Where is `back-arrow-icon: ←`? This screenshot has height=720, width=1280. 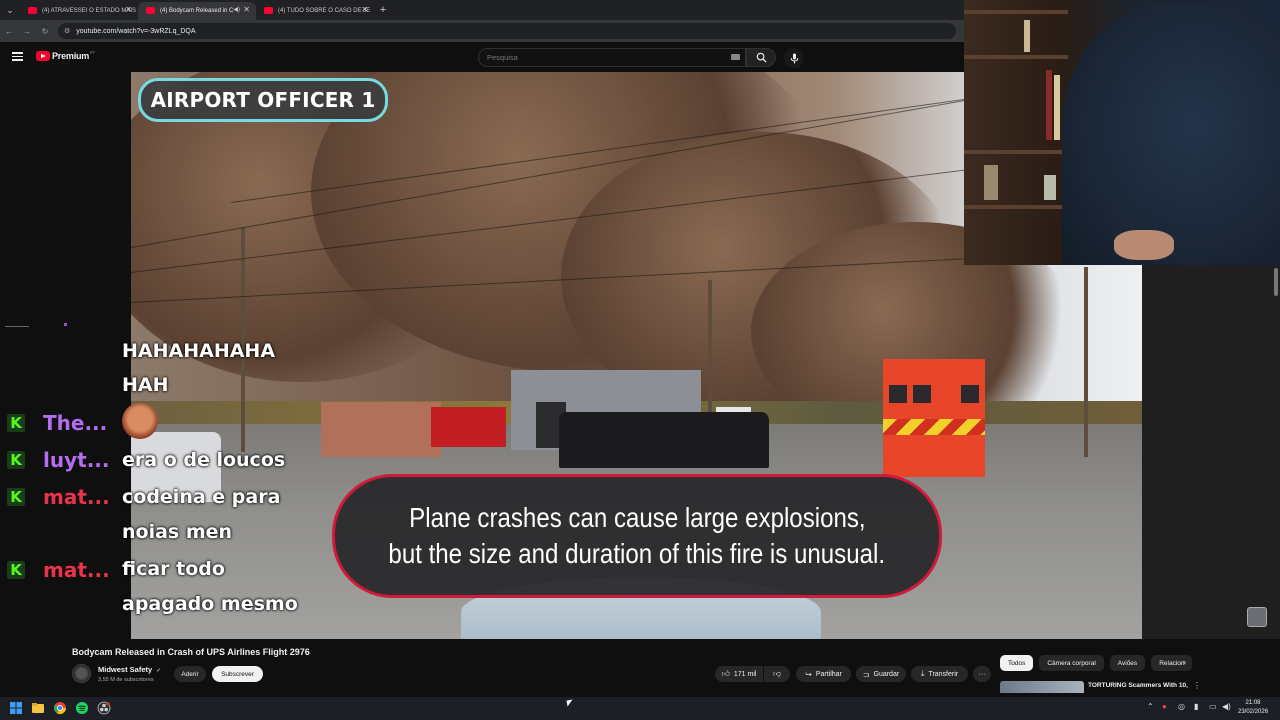
back-arrow-icon: ← is located at coordinates (9, 31).